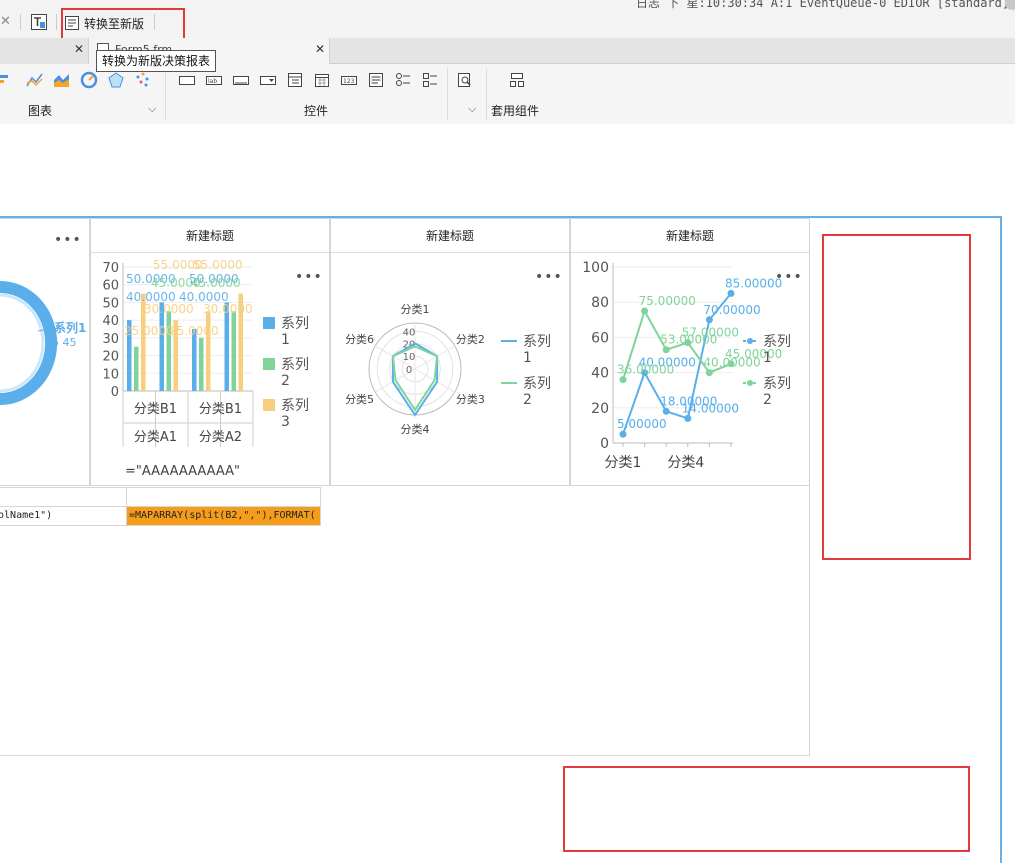 The width and height of the screenshot is (1015, 863). What do you see at coordinates (241, 80) in the screenshot?
I see `textbox-widget-icon` at bounding box center [241, 80].